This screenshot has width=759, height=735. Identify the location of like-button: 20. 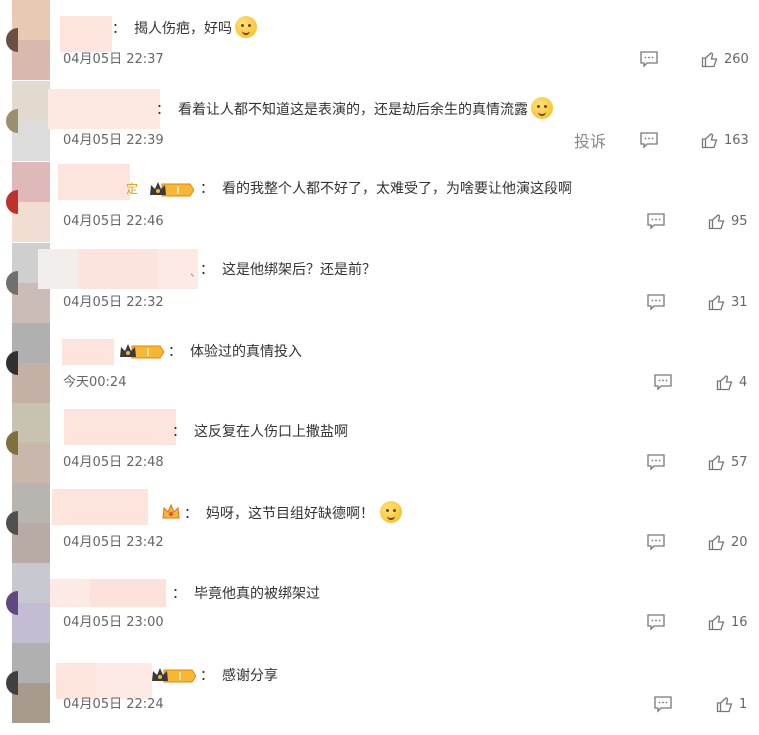
(728, 542).